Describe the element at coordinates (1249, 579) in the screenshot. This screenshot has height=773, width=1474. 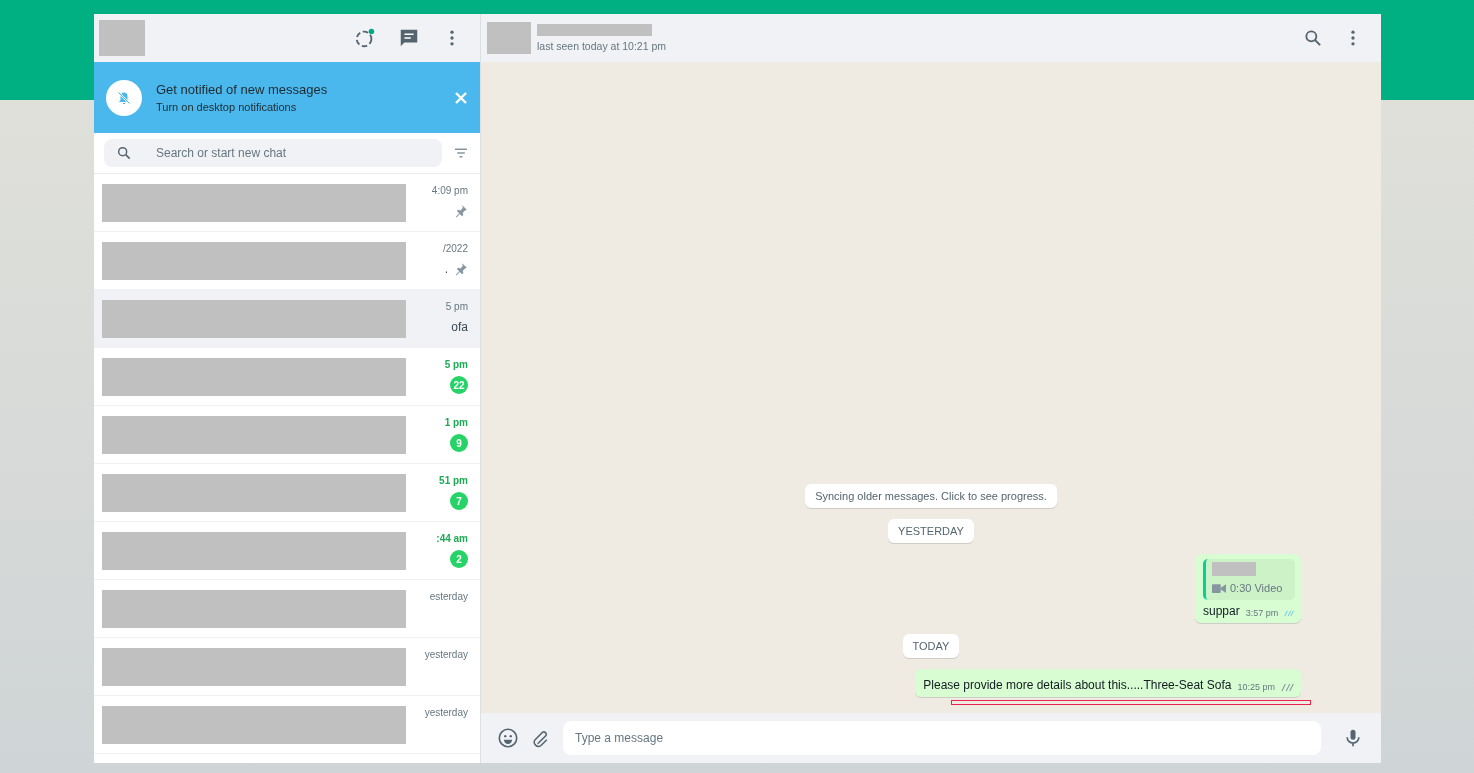
I see `quoted-video: 0:30 Video` at that location.